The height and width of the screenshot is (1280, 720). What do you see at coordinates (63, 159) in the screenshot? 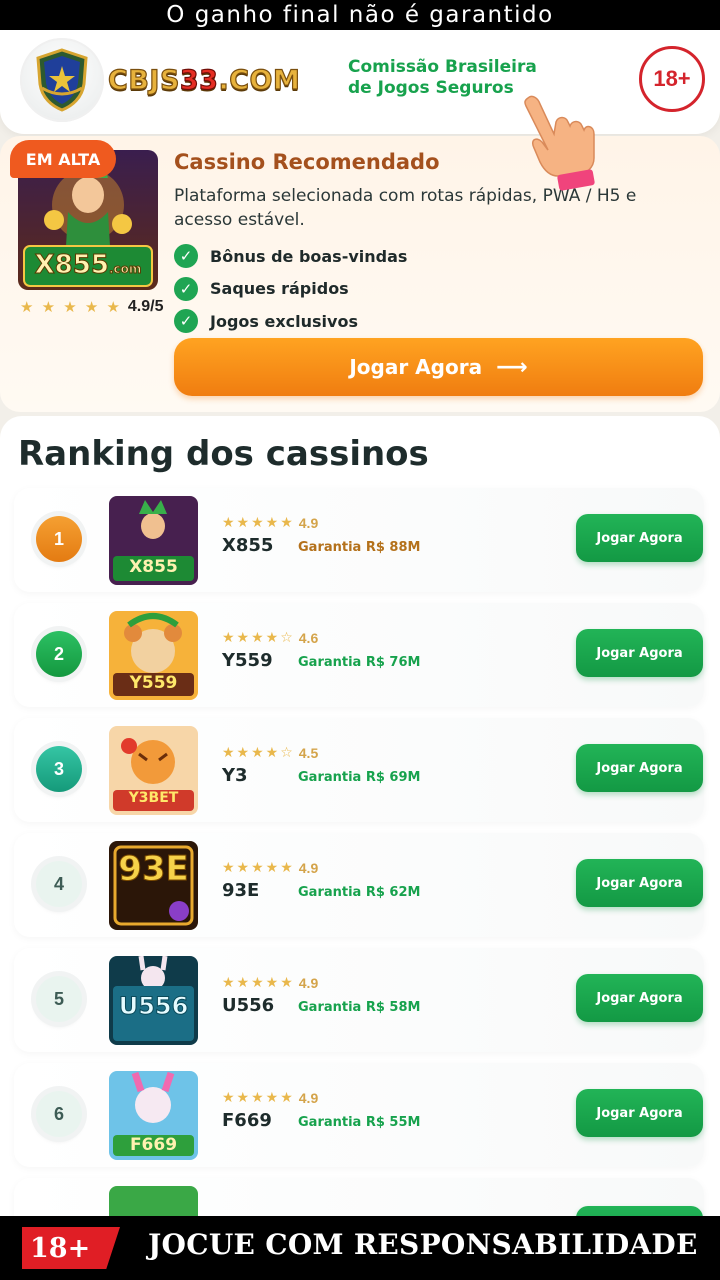
I see `trending-badge: EM ALTA` at bounding box center [63, 159].